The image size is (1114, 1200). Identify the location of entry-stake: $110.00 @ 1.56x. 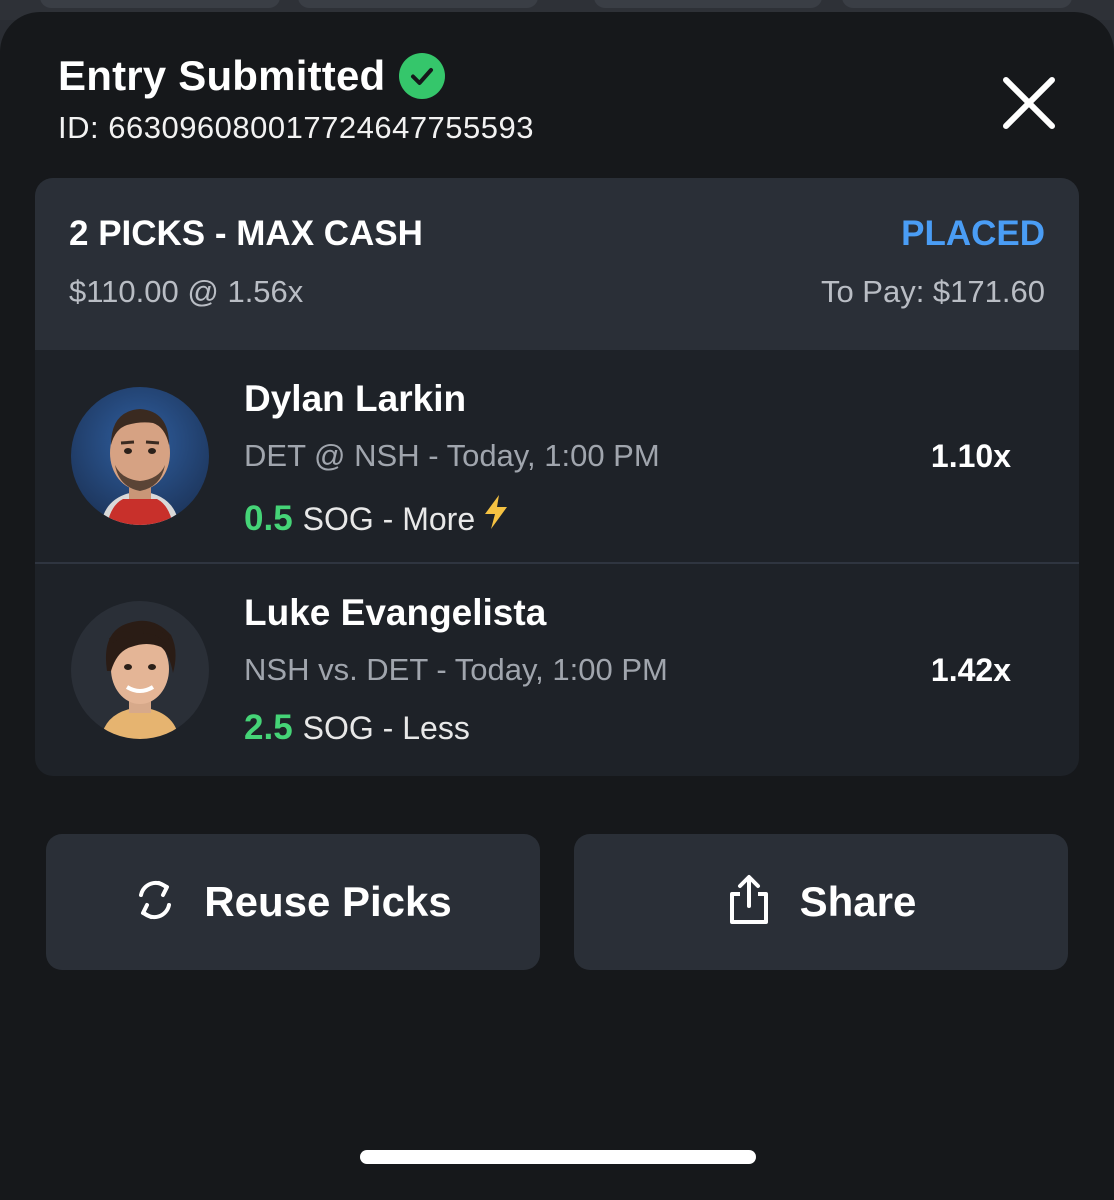
(186, 291).